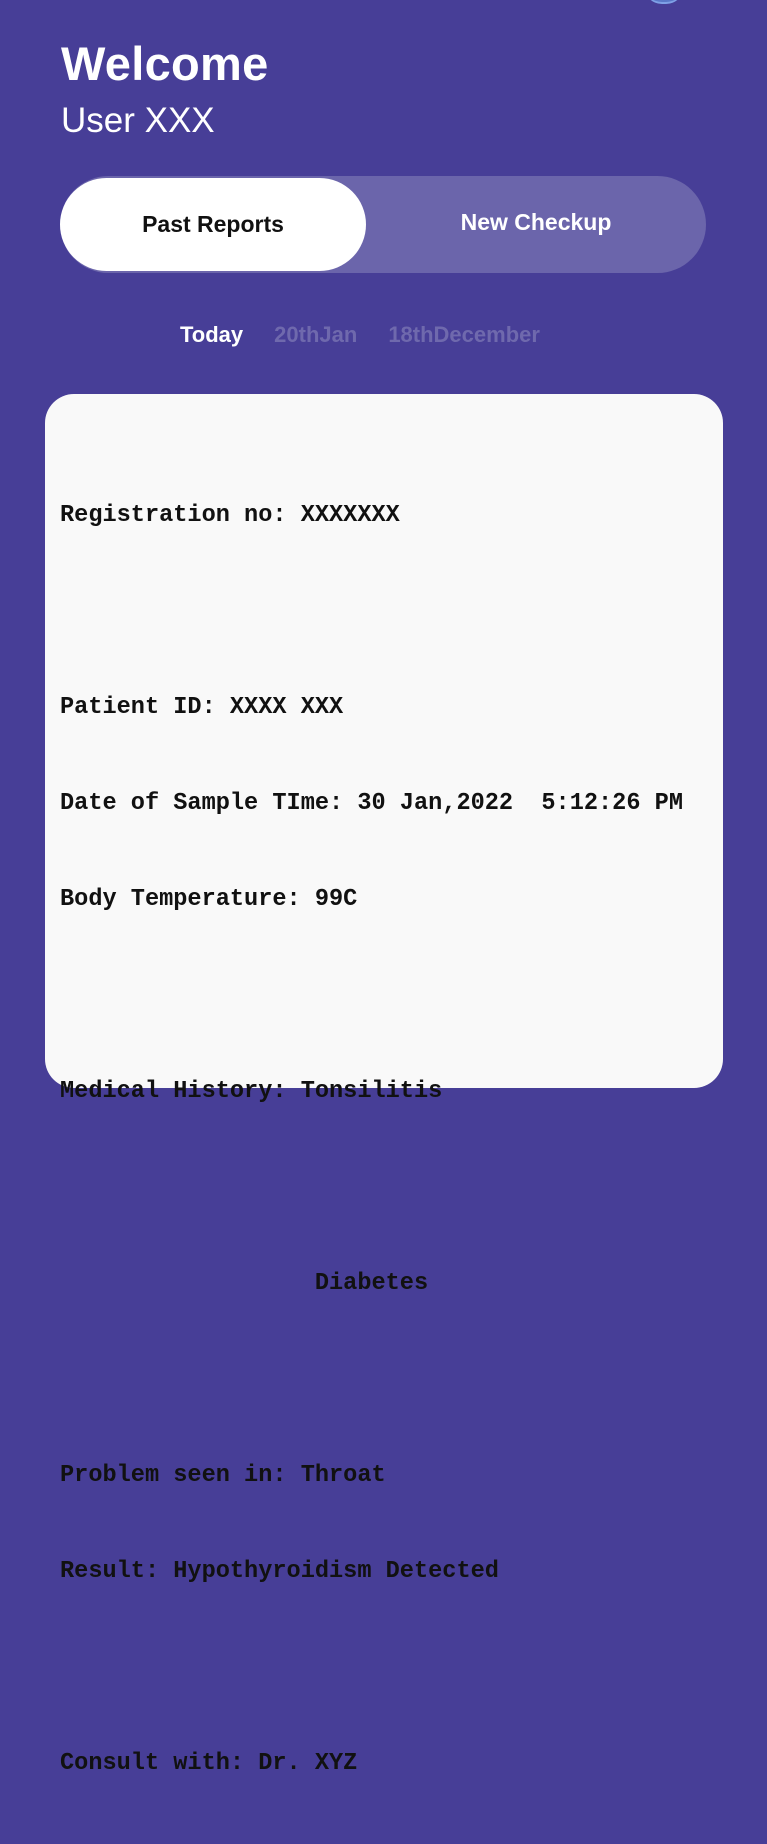 Image resolution: width=767 pixels, height=1844 pixels. Describe the element at coordinates (202, 707) in the screenshot. I see `patient-id: Patient ID: XXXX XXX` at that location.